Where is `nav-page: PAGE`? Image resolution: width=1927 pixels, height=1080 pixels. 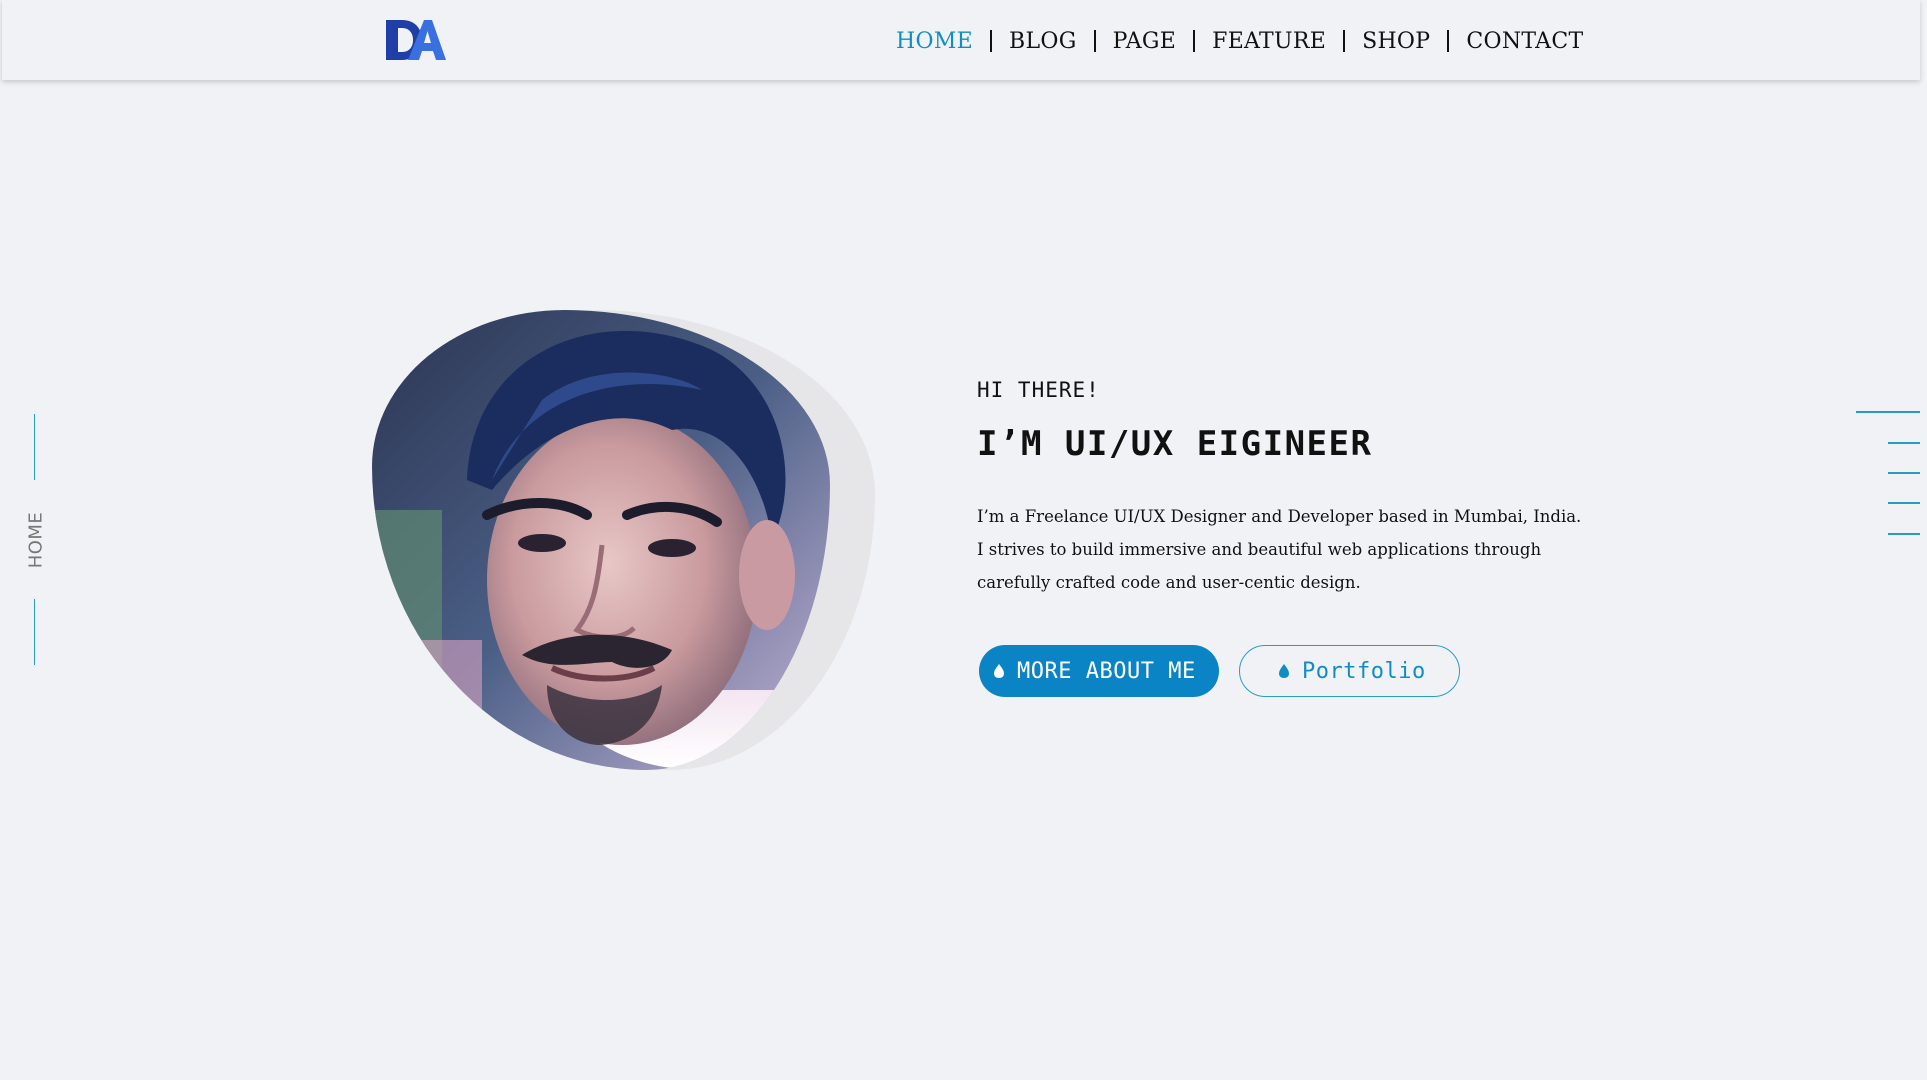 nav-page: PAGE is located at coordinates (1145, 41).